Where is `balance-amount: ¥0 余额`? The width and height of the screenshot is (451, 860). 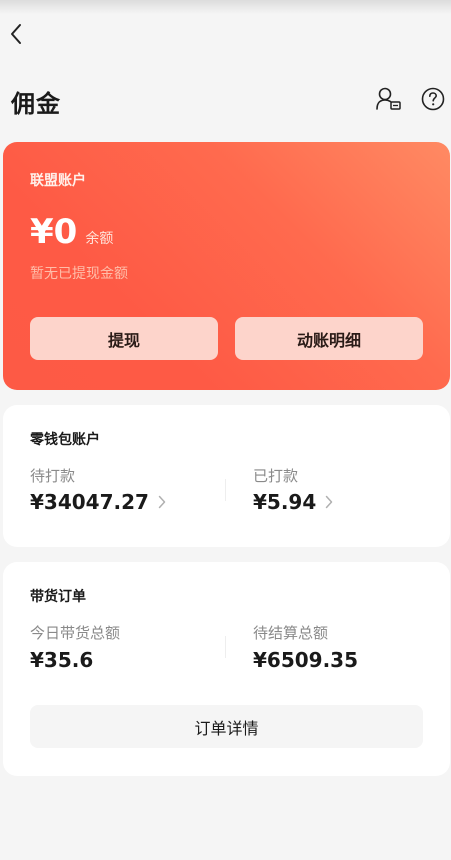 balance-amount: ¥0 余额 is located at coordinates (71, 232).